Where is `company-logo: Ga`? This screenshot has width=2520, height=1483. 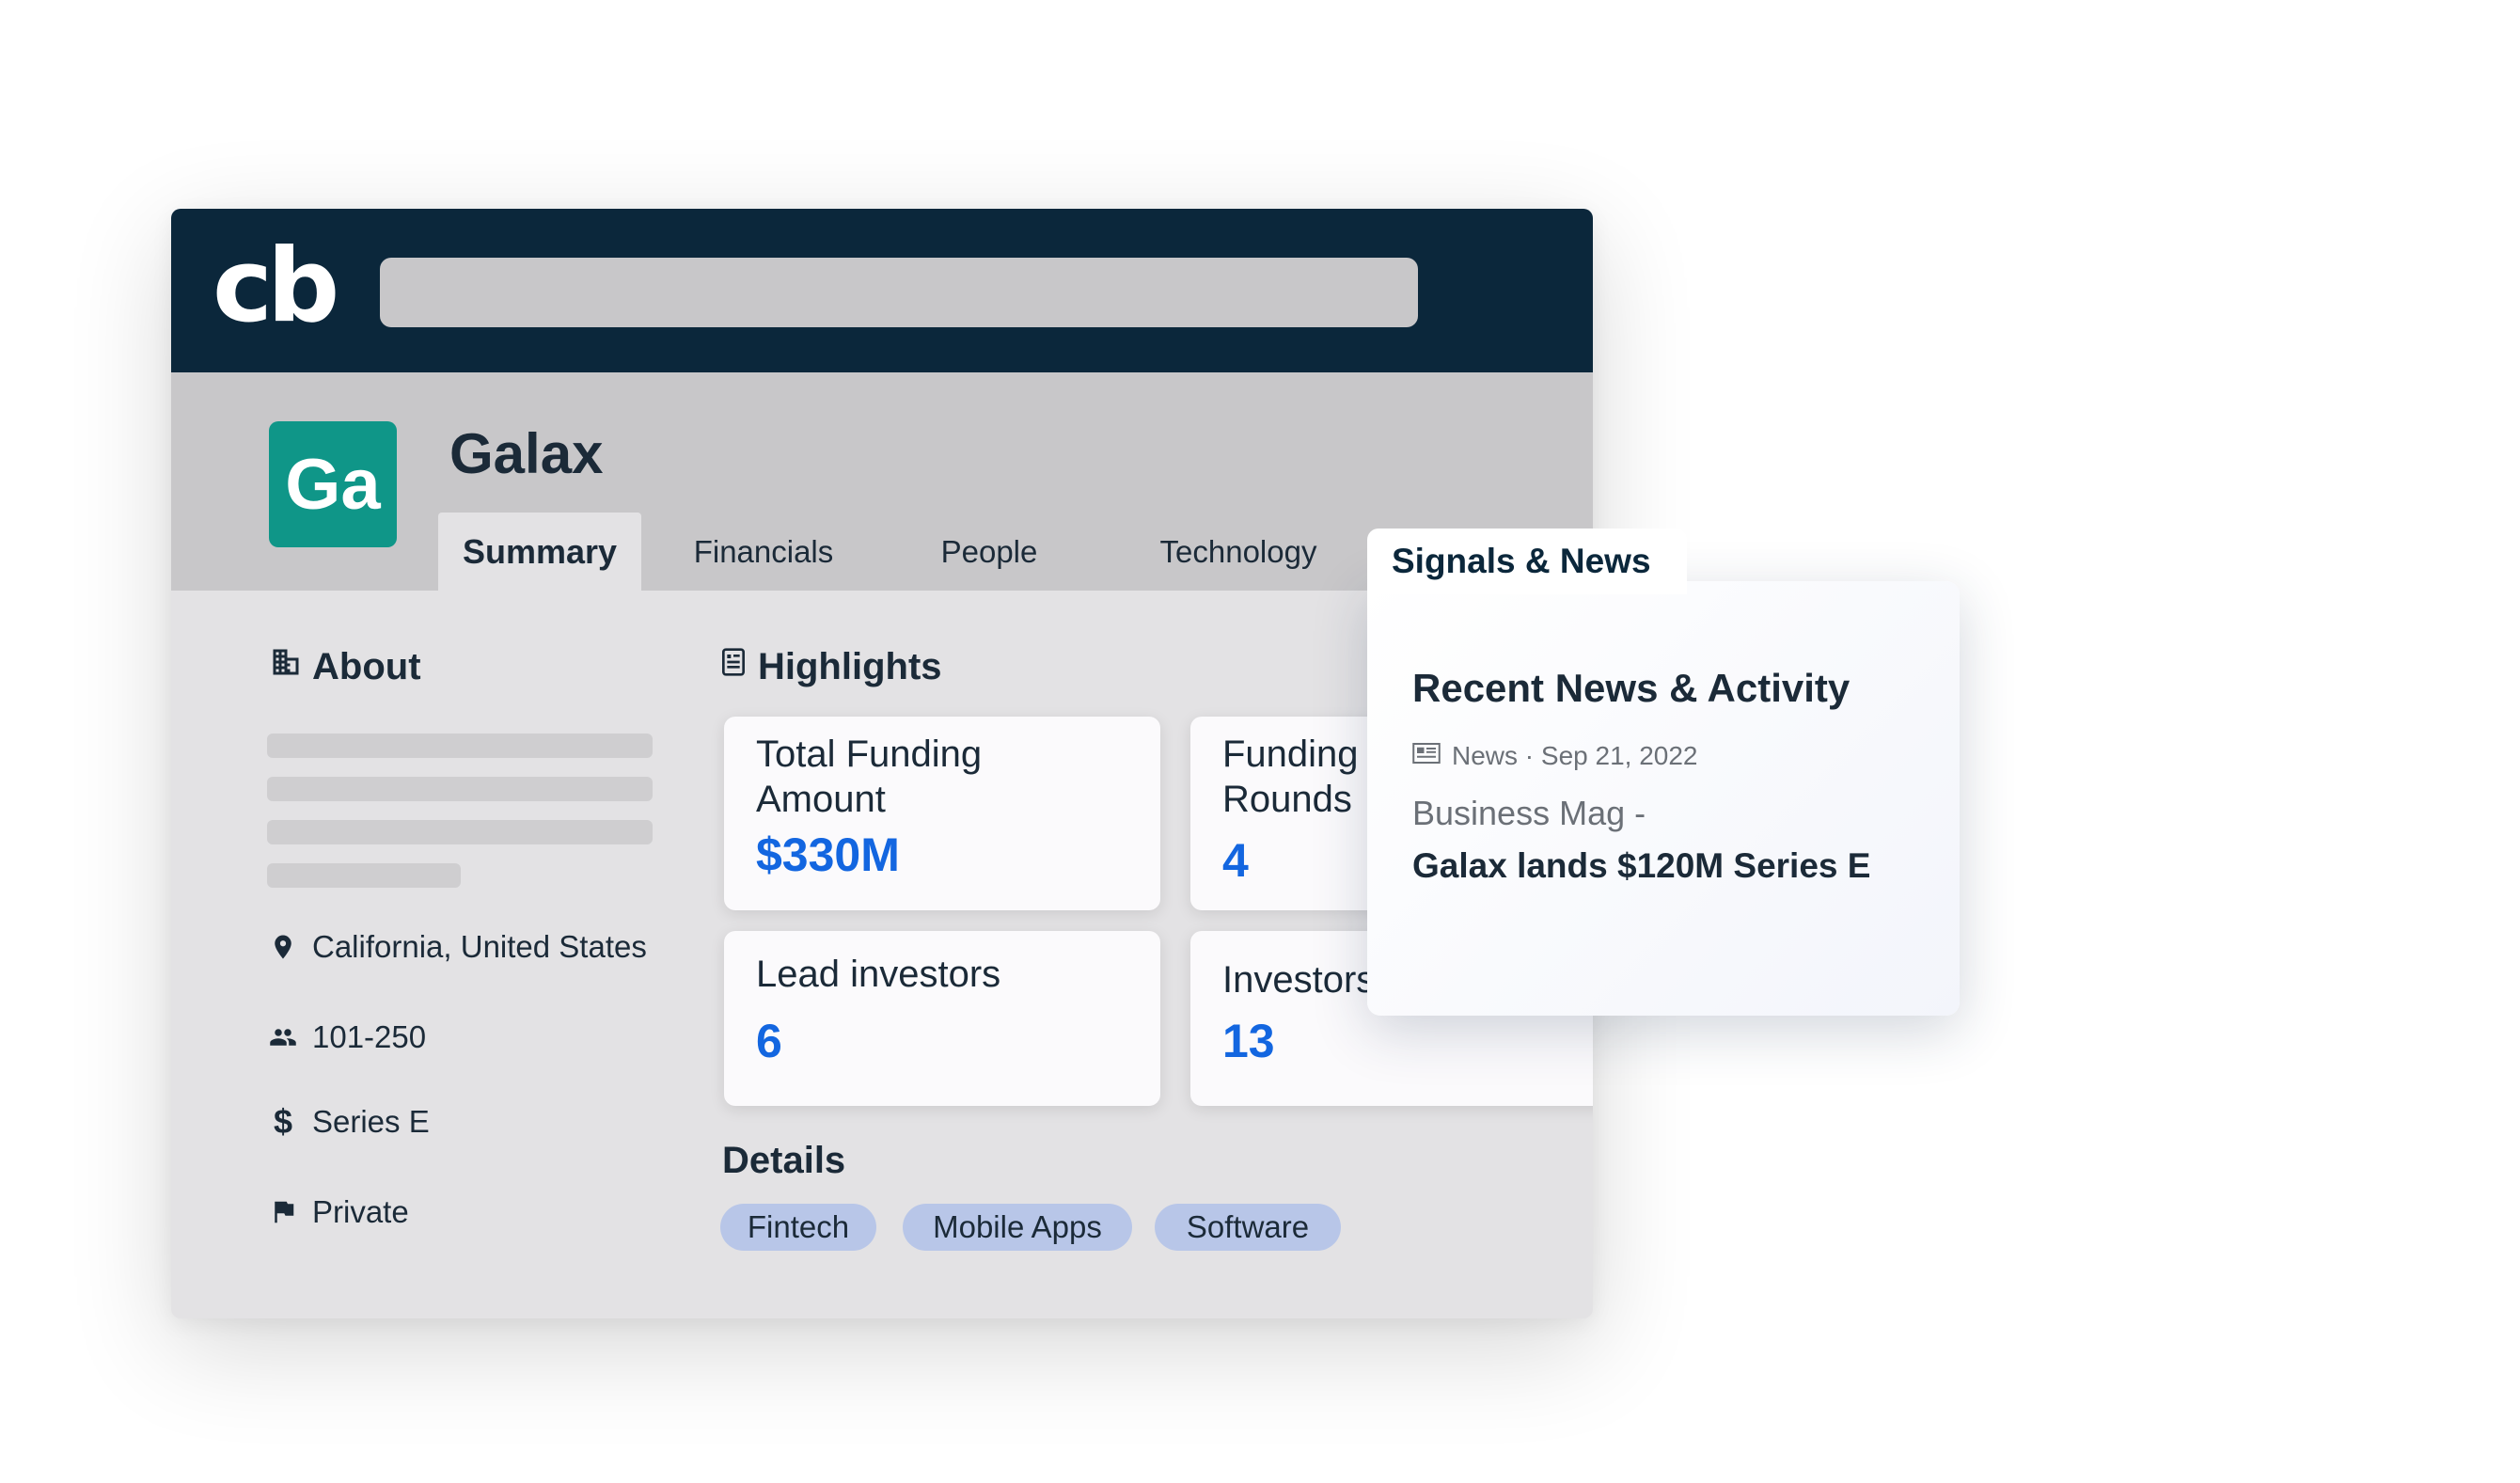 company-logo: Ga is located at coordinates (333, 484).